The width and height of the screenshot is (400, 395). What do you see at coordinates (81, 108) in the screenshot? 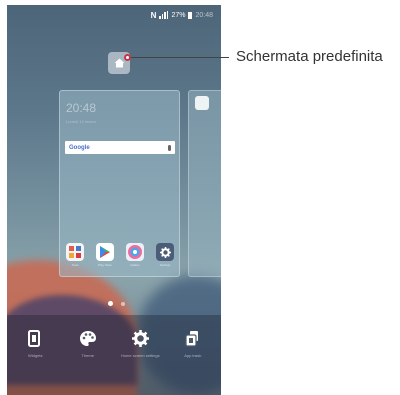
I see `clock-widget: 20:48` at bounding box center [81, 108].